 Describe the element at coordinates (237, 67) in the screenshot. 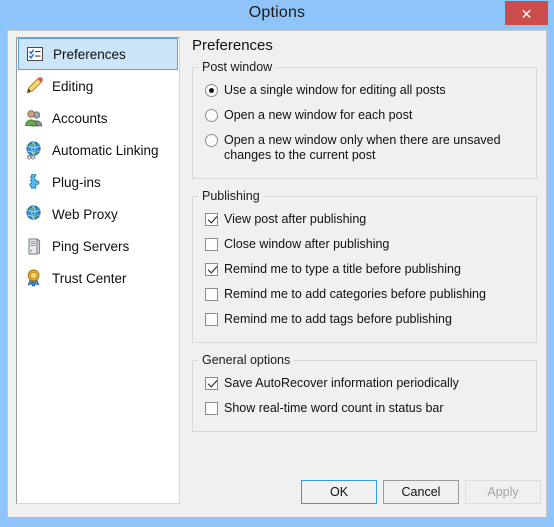

I see `group-legend: Post window` at that location.